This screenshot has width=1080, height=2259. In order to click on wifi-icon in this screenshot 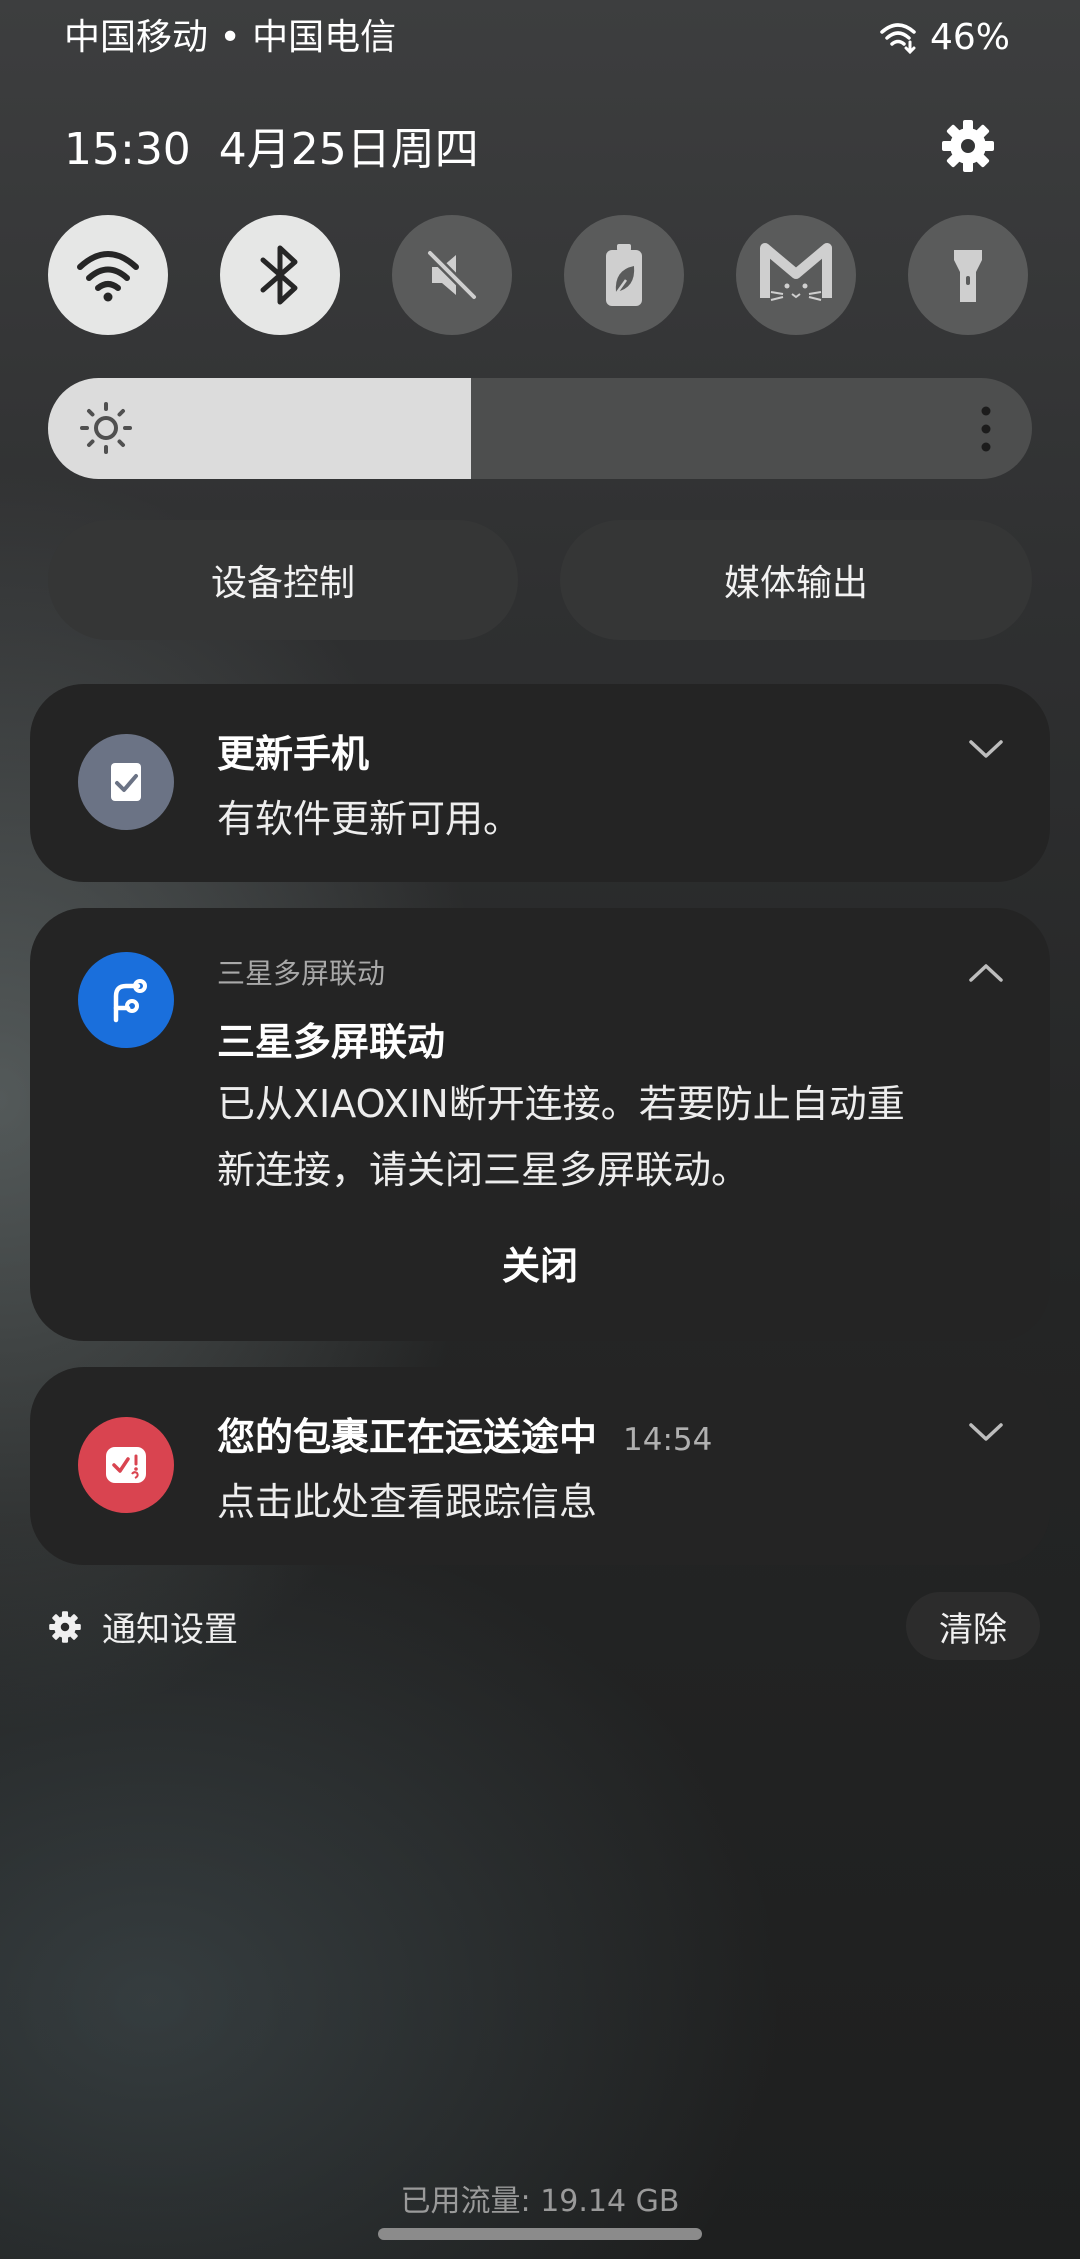, I will do `click(108, 276)`.